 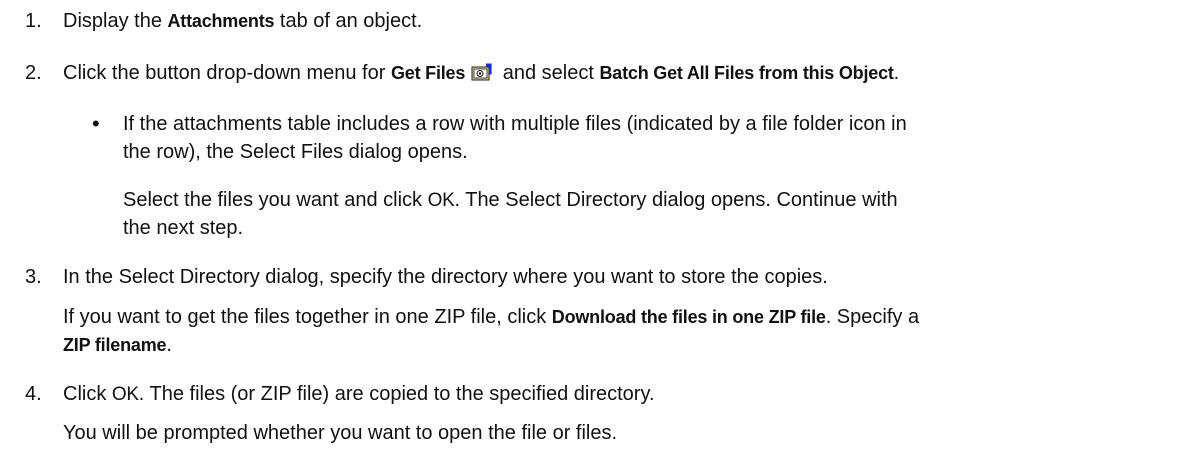 I want to click on download-zip-option-label: Download the files in one ZIP file, so click(x=688, y=317).